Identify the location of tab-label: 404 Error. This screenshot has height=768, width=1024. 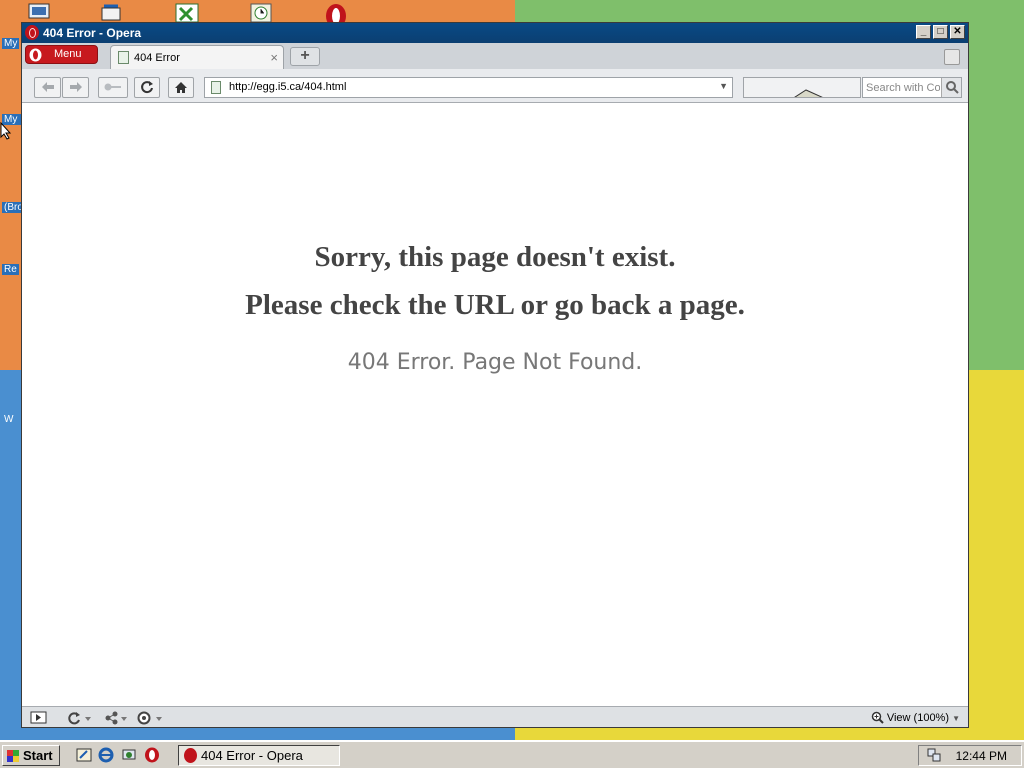
(157, 58).